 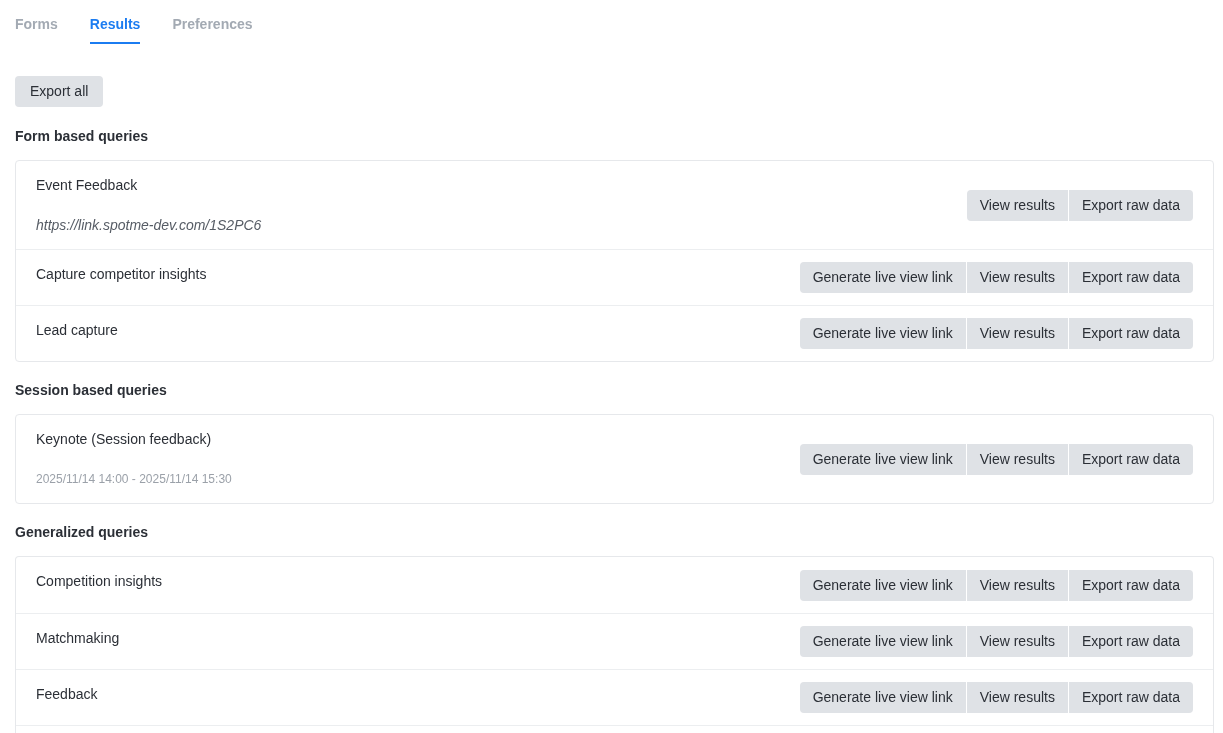 I want to click on section-heading: Form based queries, so click(x=82, y=136).